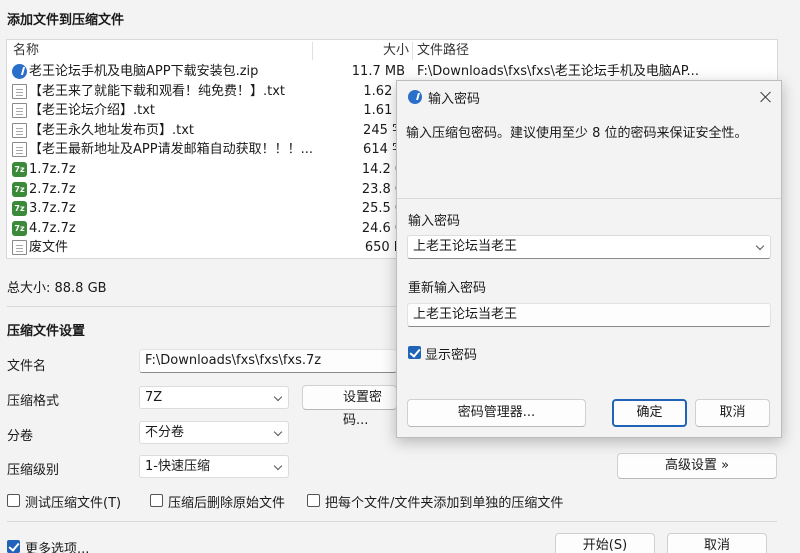  What do you see at coordinates (165, 432) in the screenshot?
I see `split-select-value: 不分卷` at bounding box center [165, 432].